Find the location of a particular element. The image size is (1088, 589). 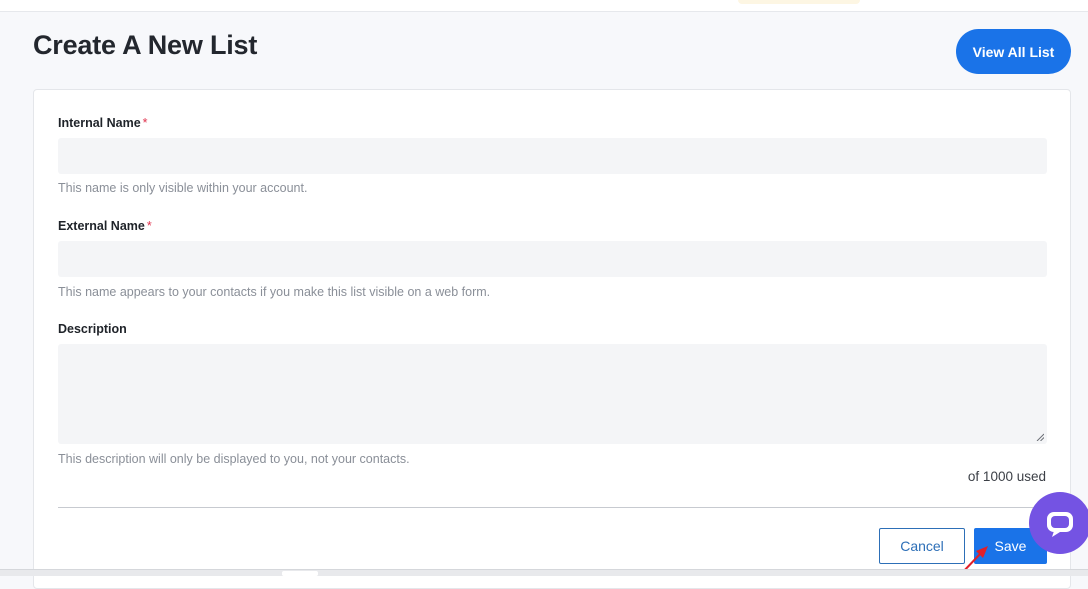

horizontal-scrollbar is located at coordinates (544, 572).